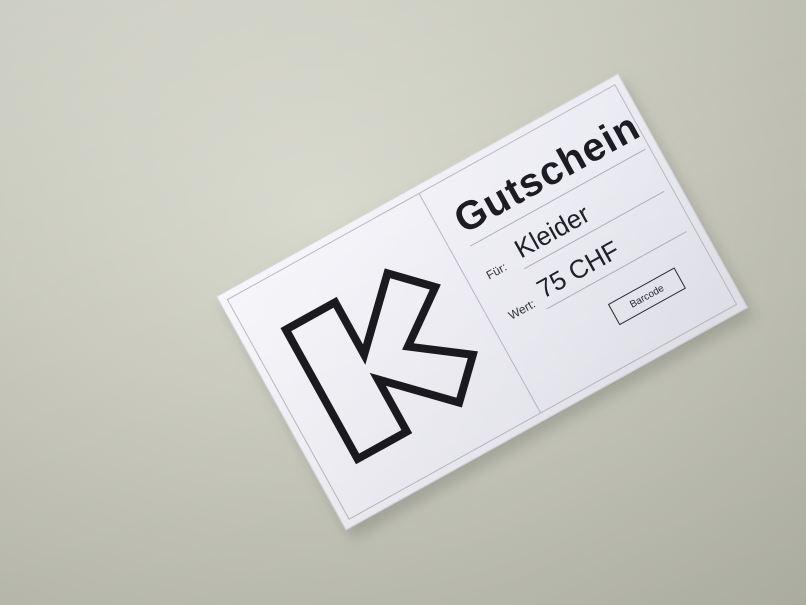 The image size is (806, 605). What do you see at coordinates (379, 366) in the screenshot?
I see `k-logo-icon` at bounding box center [379, 366].